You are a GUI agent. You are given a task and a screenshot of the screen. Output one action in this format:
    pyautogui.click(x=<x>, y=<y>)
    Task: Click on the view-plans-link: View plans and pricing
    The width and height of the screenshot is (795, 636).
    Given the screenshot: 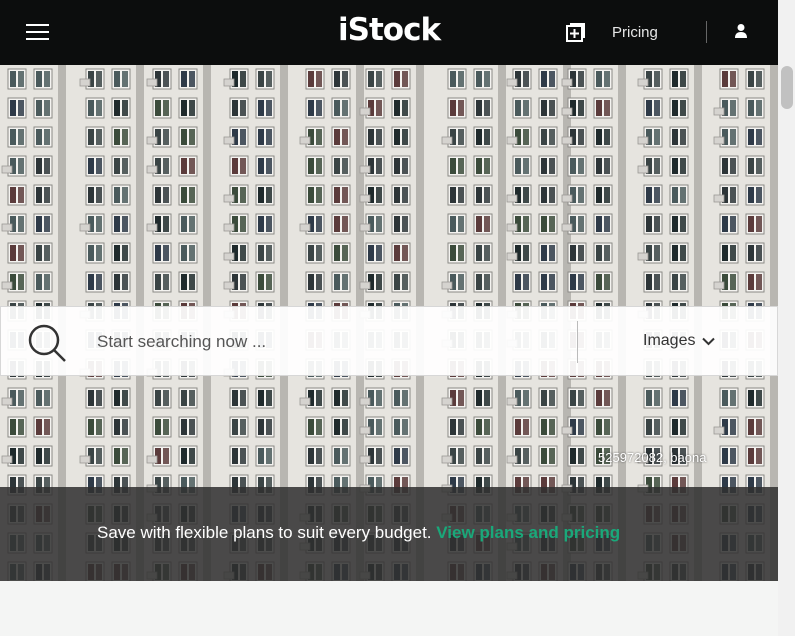 What is the action you would take?
    pyautogui.click(x=528, y=532)
    